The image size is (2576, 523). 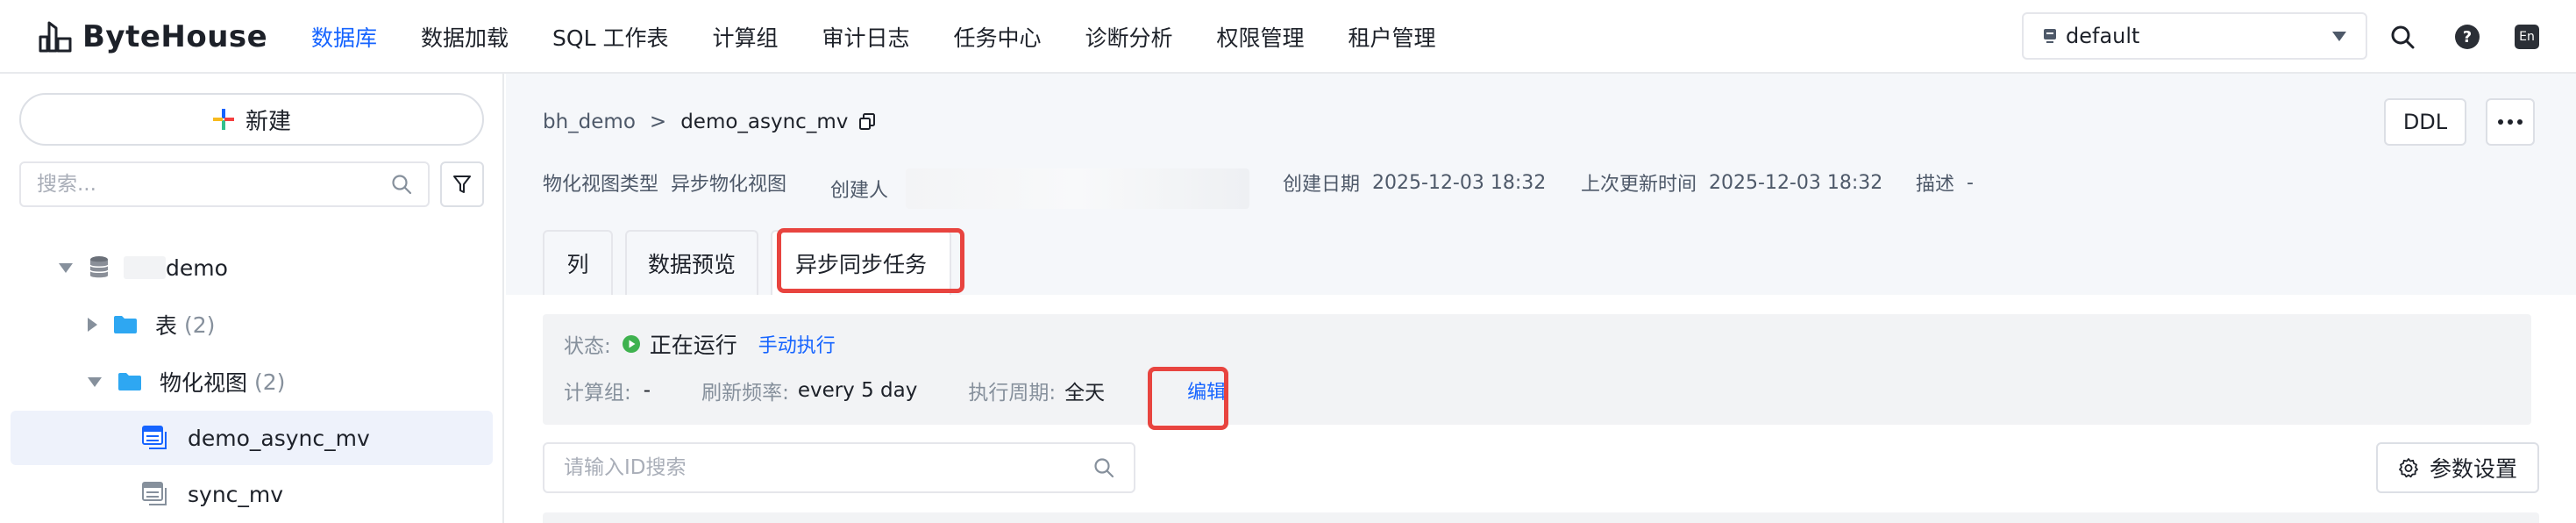 I want to click on running-icon, so click(x=631, y=344).